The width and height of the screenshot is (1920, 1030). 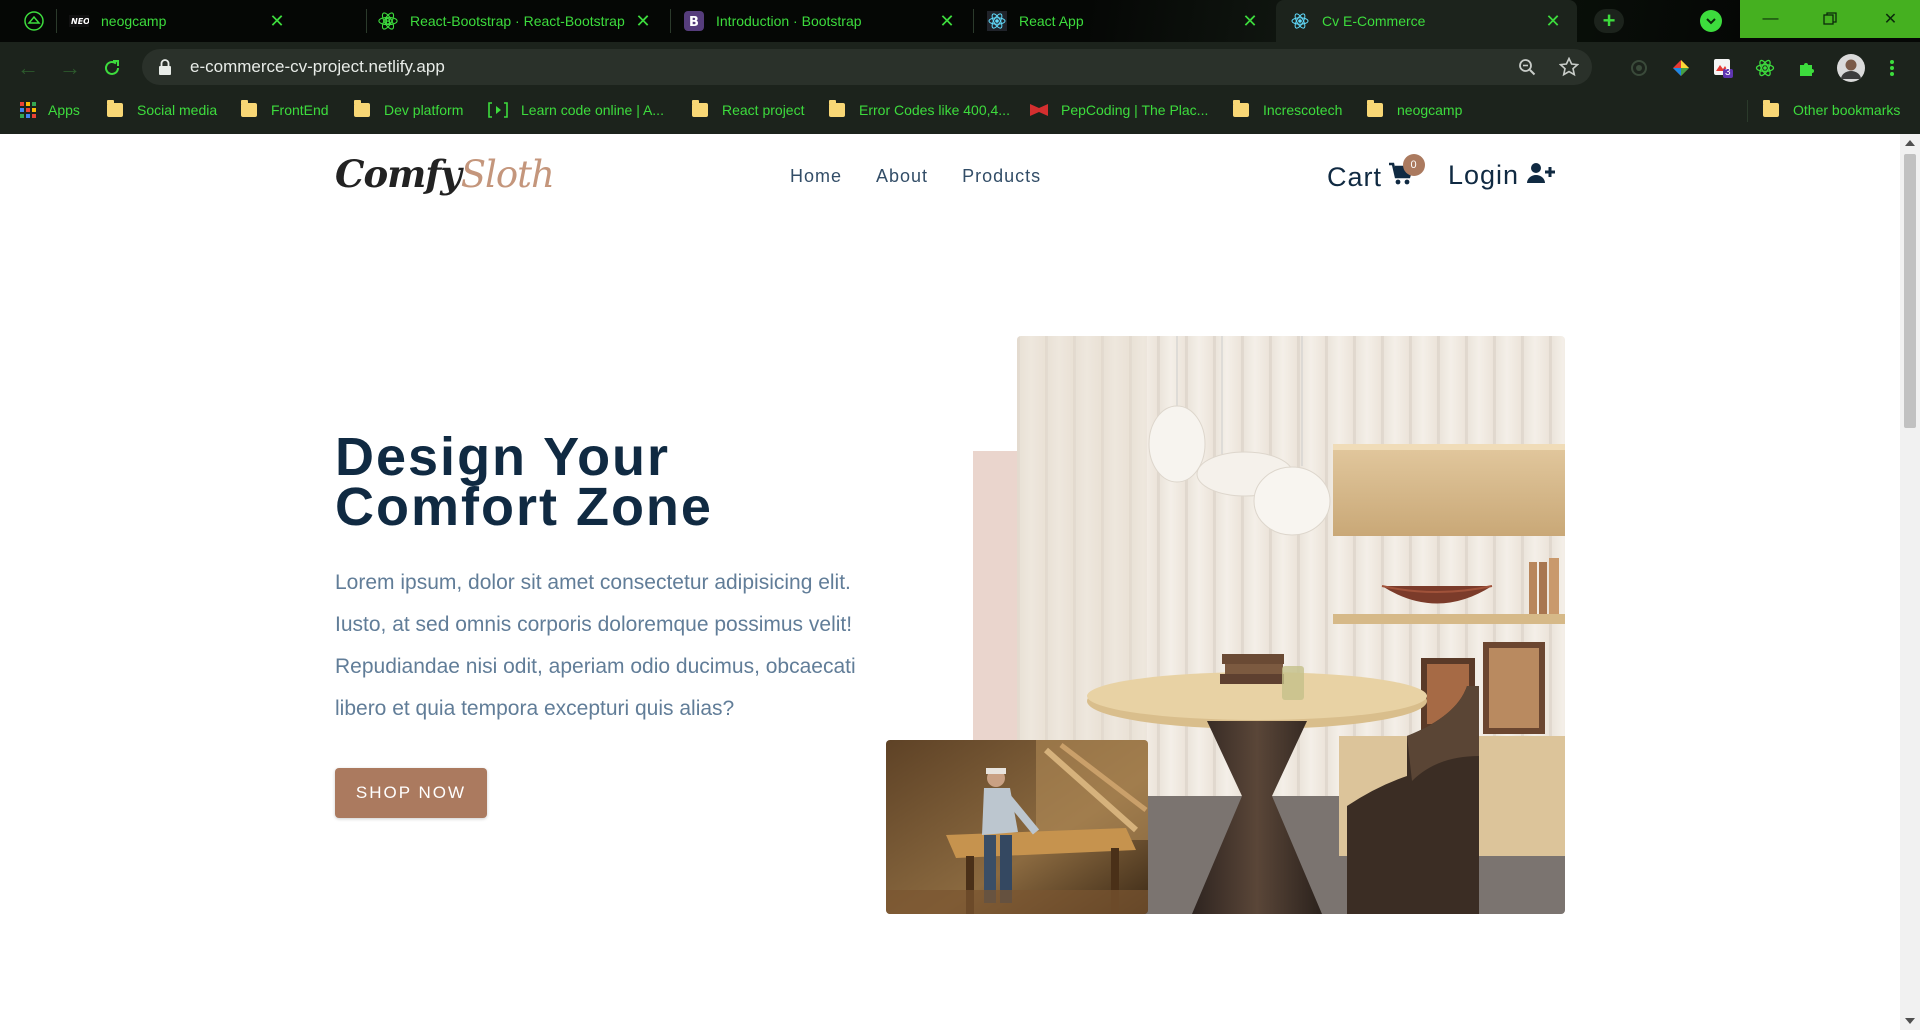 What do you see at coordinates (507, 174) in the screenshot?
I see `logo-text-sloth: Sloth` at bounding box center [507, 174].